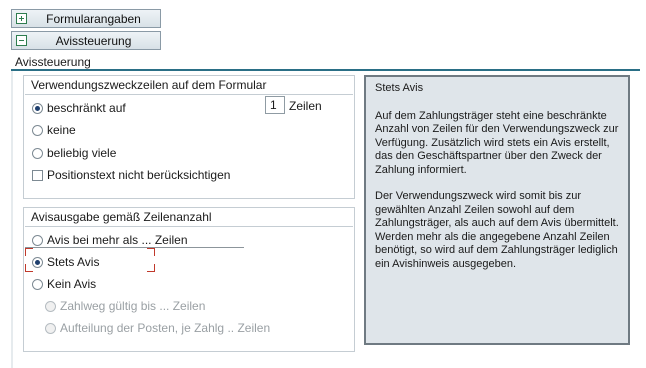 The image size is (646, 368). Describe the element at coordinates (93, 40) in the screenshot. I see `tab-label: Avissteuerung` at that location.